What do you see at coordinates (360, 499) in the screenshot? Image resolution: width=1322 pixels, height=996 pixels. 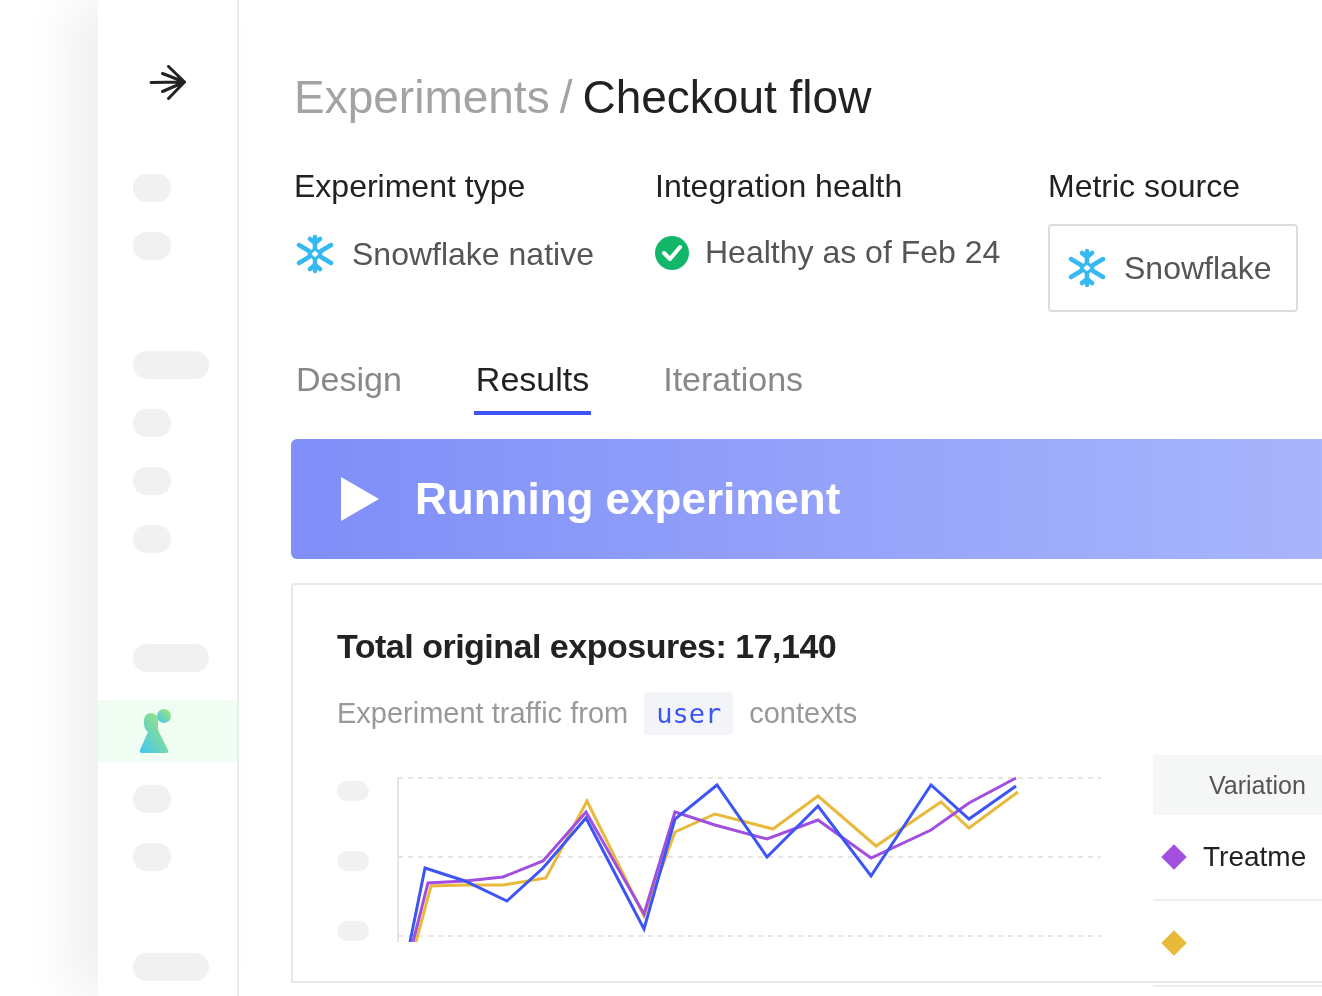 I see `play-icon` at bounding box center [360, 499].